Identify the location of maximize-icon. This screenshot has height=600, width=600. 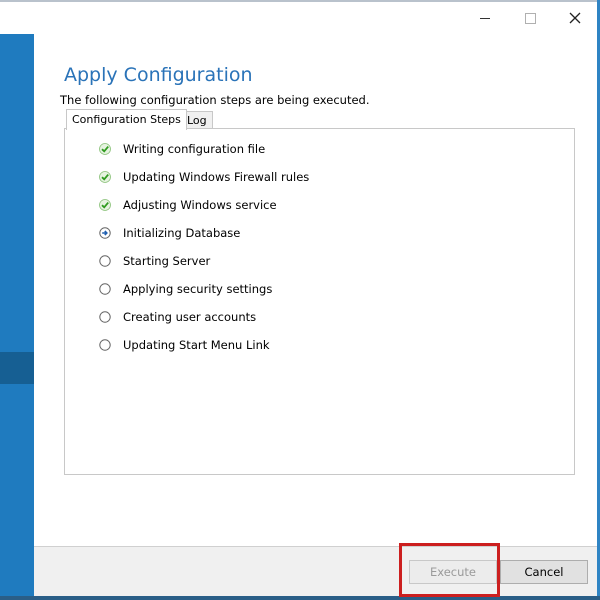
(530, 18).